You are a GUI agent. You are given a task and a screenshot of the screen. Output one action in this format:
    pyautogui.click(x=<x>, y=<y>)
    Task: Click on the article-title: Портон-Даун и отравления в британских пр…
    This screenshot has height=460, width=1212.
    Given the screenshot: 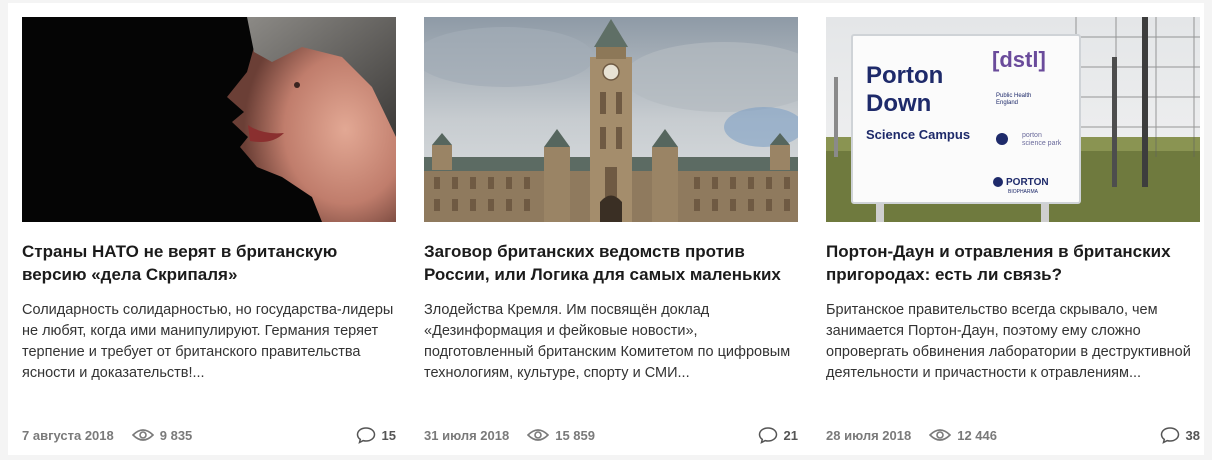 What is the action you would take?
    pyautogui.click(x=1013, y=263)
    